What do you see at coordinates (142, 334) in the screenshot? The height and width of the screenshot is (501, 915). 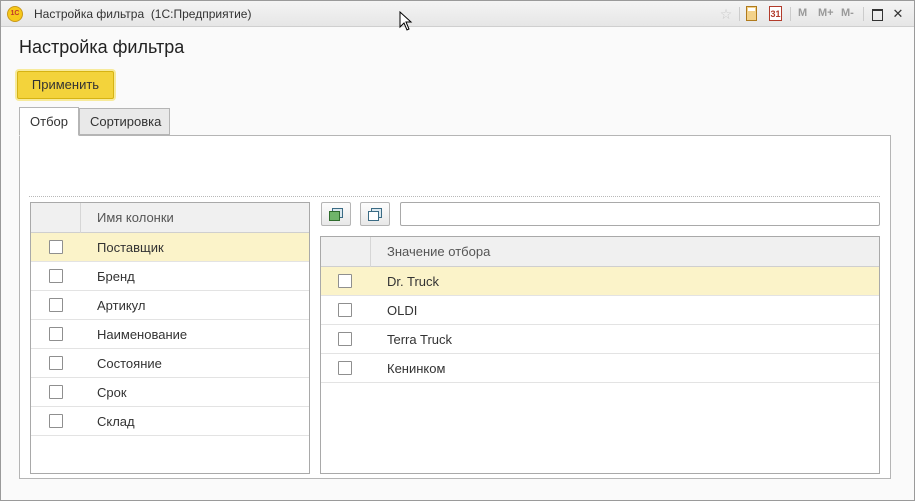 I see `row-label: Наименование` at bounding box center [142, 334].